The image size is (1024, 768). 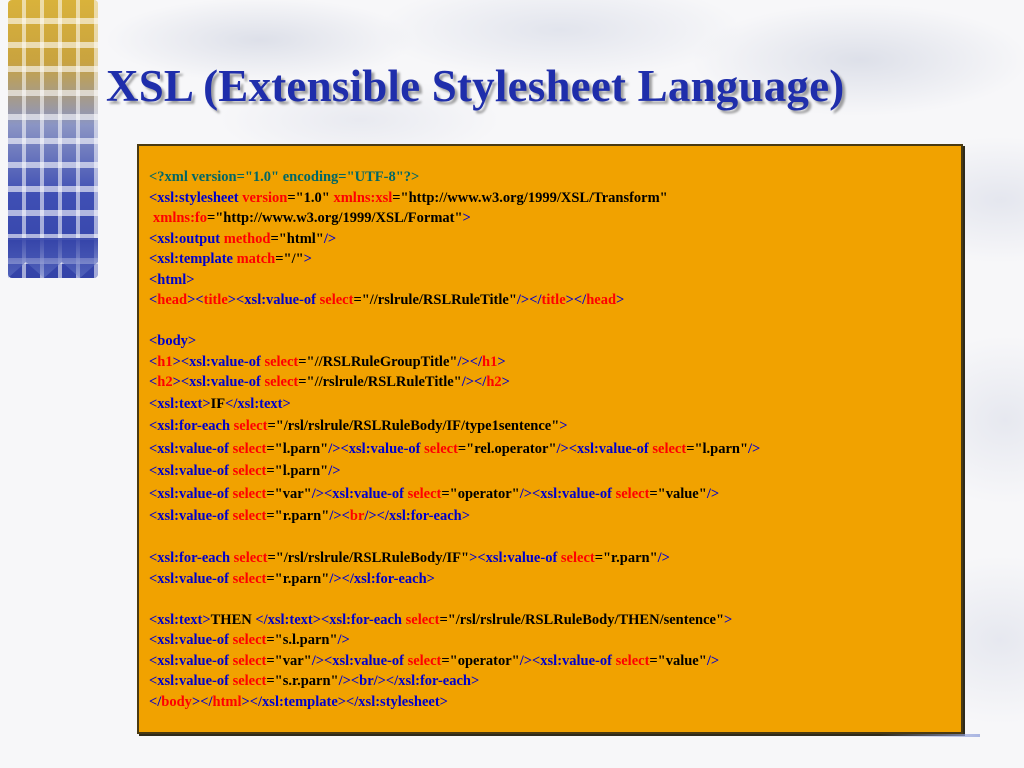 What do you see at coordinates (256, 259) in the screenshot?
I see `code-token: match` at bounding box center [256, 259].